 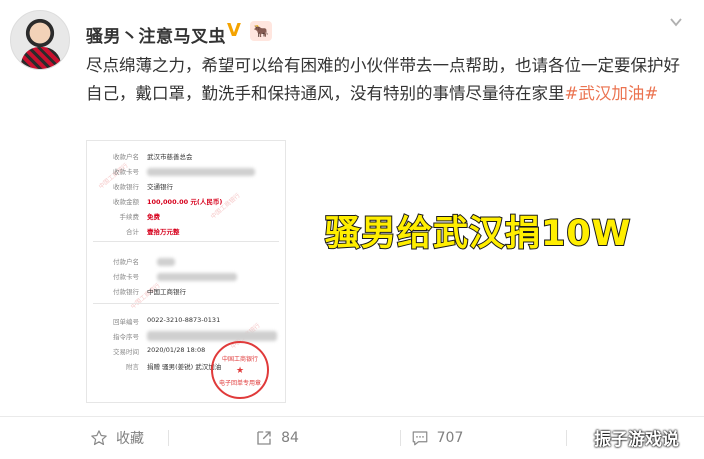 What do you see at coordinates (612, 93) in the screenshot?
I see `hashtag-link: #武汉加油#` at bounding box center [612, 93].